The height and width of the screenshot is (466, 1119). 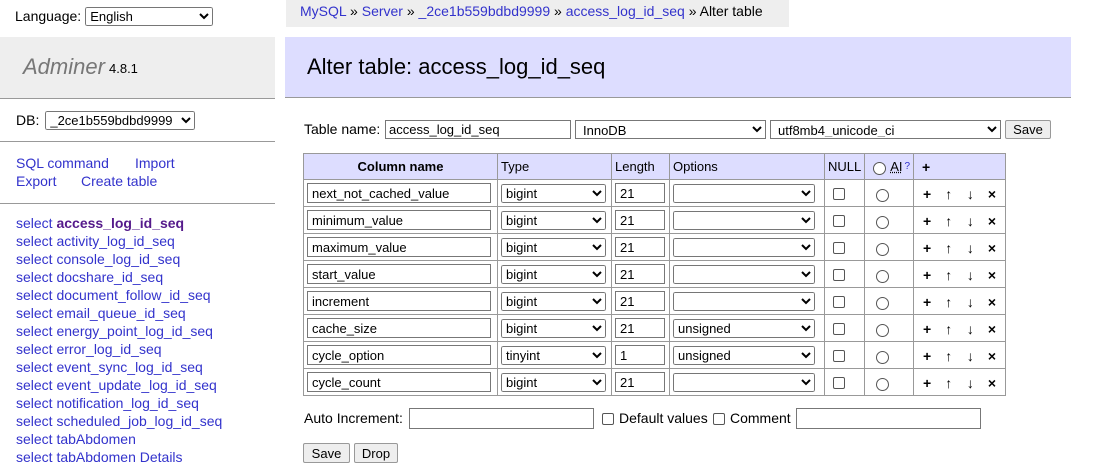 What do you see at coordinates (36, 181) in the screenshot?
I see `export-link: Export` at bounding box center [36, 181].